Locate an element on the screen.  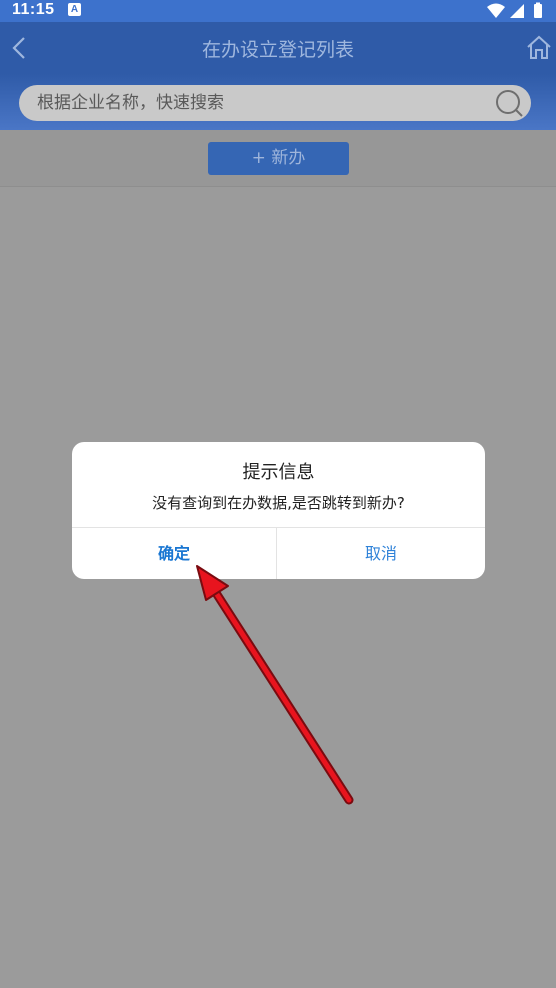
search-icon is located at coordinates (509, 103).